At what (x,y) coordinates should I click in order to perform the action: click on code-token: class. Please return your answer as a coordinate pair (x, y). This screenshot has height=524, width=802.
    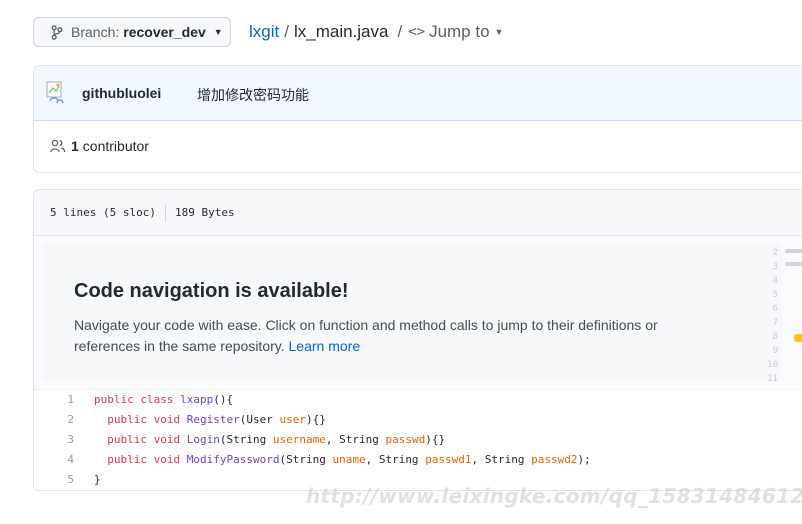
    Looking at the image, I should click on (157, 399).